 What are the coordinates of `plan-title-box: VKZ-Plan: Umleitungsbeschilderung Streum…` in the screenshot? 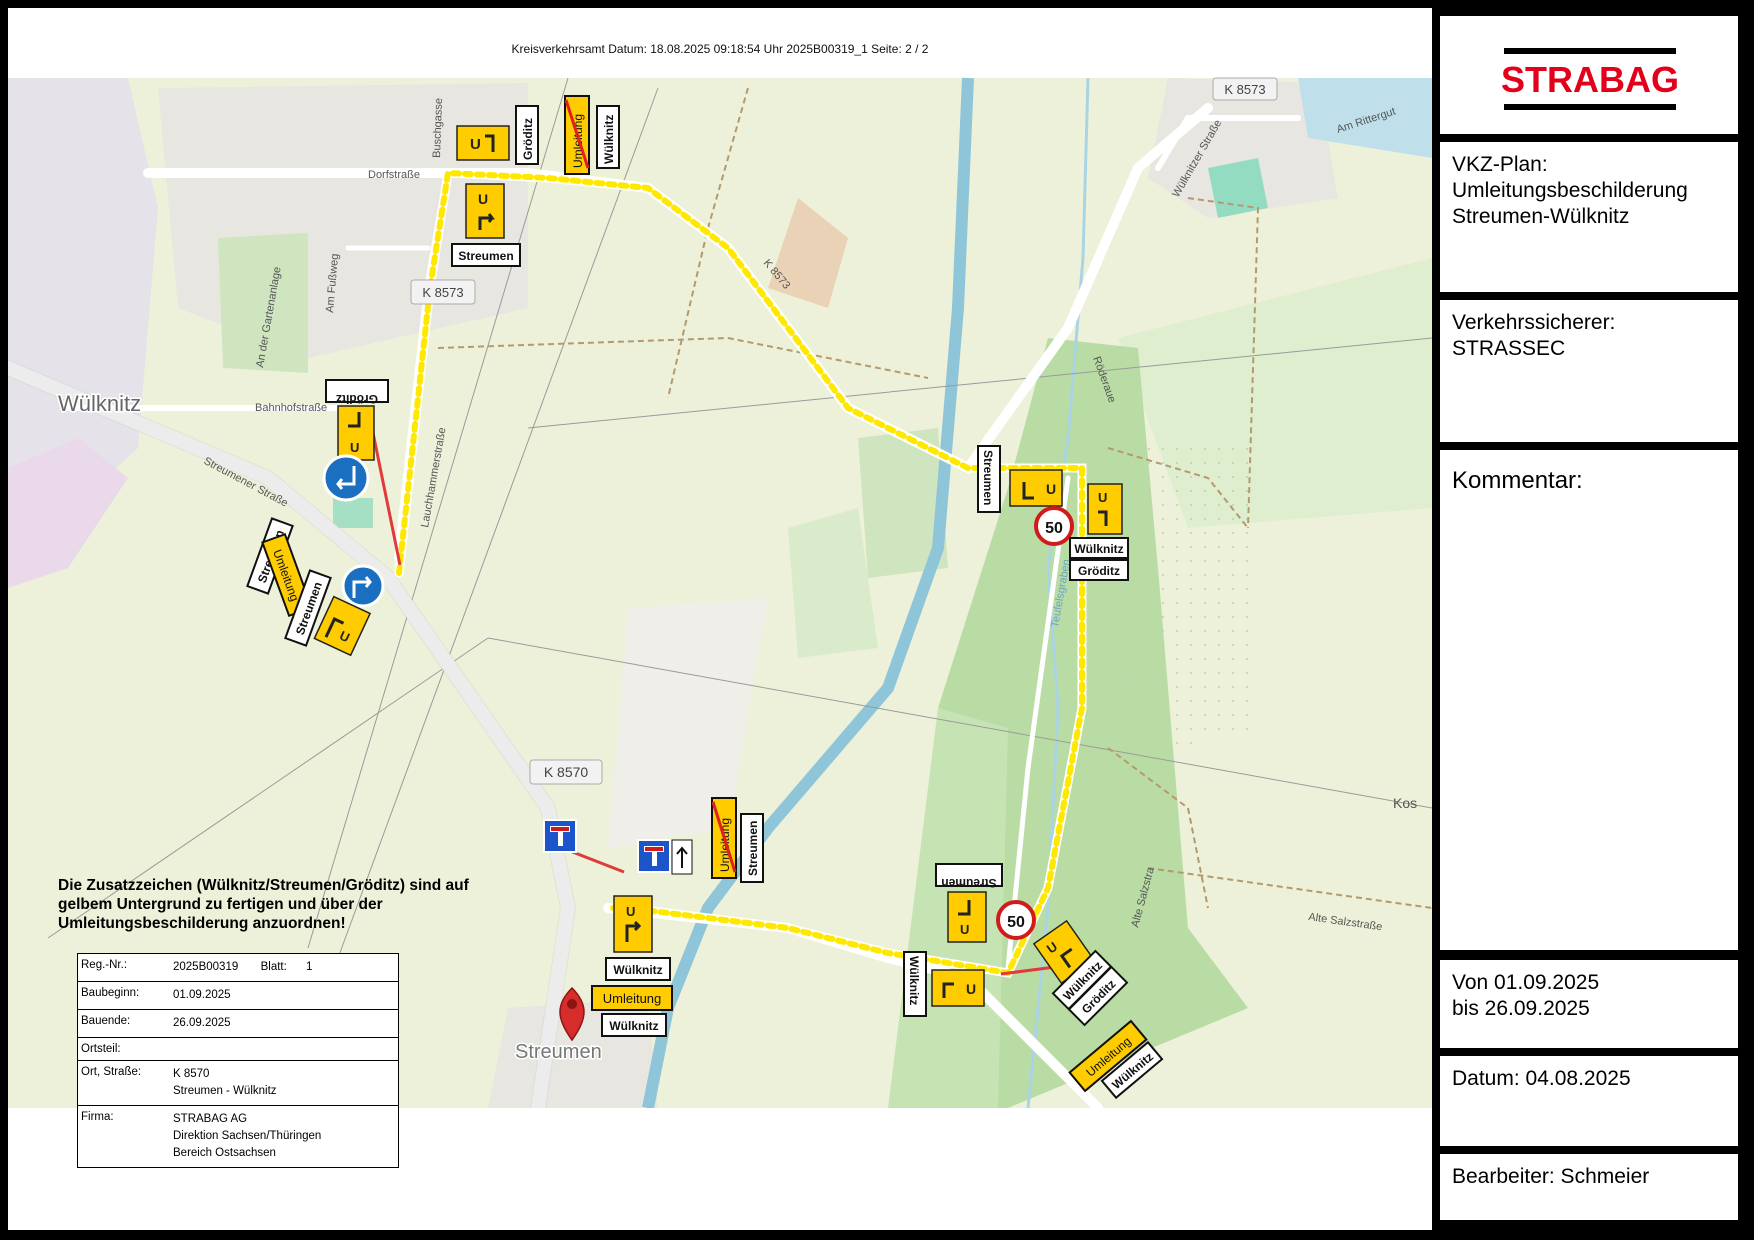 It's located at (1589, 217).